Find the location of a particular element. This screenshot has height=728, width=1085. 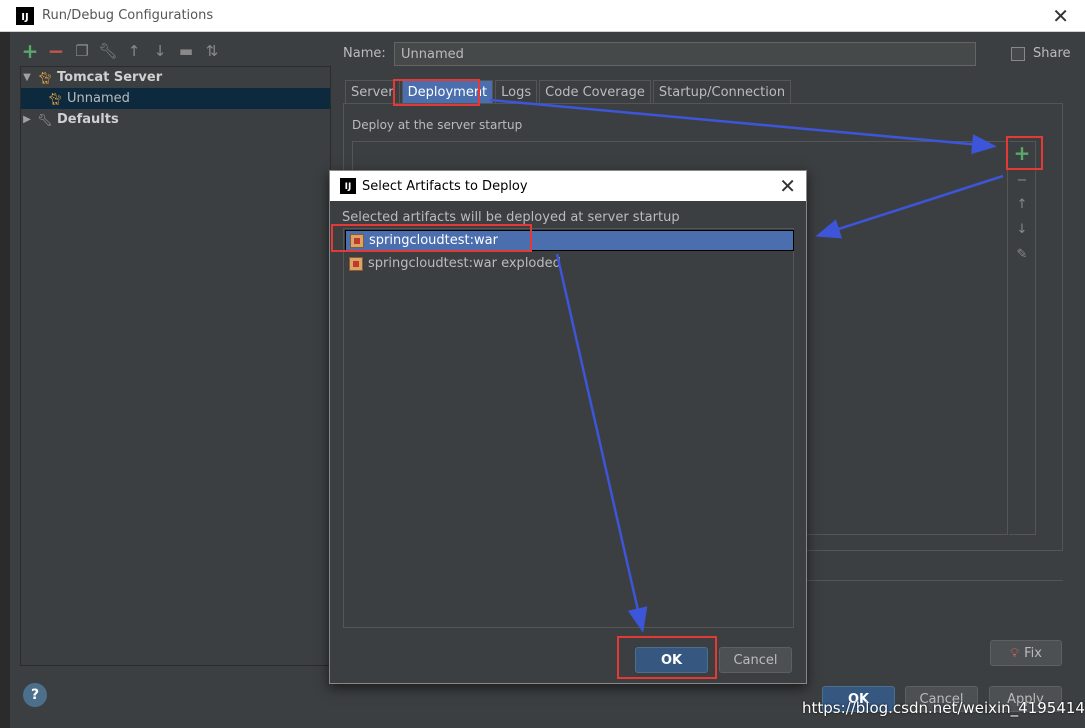

folder-icon: ▬ is located at coordinates (186, 51).